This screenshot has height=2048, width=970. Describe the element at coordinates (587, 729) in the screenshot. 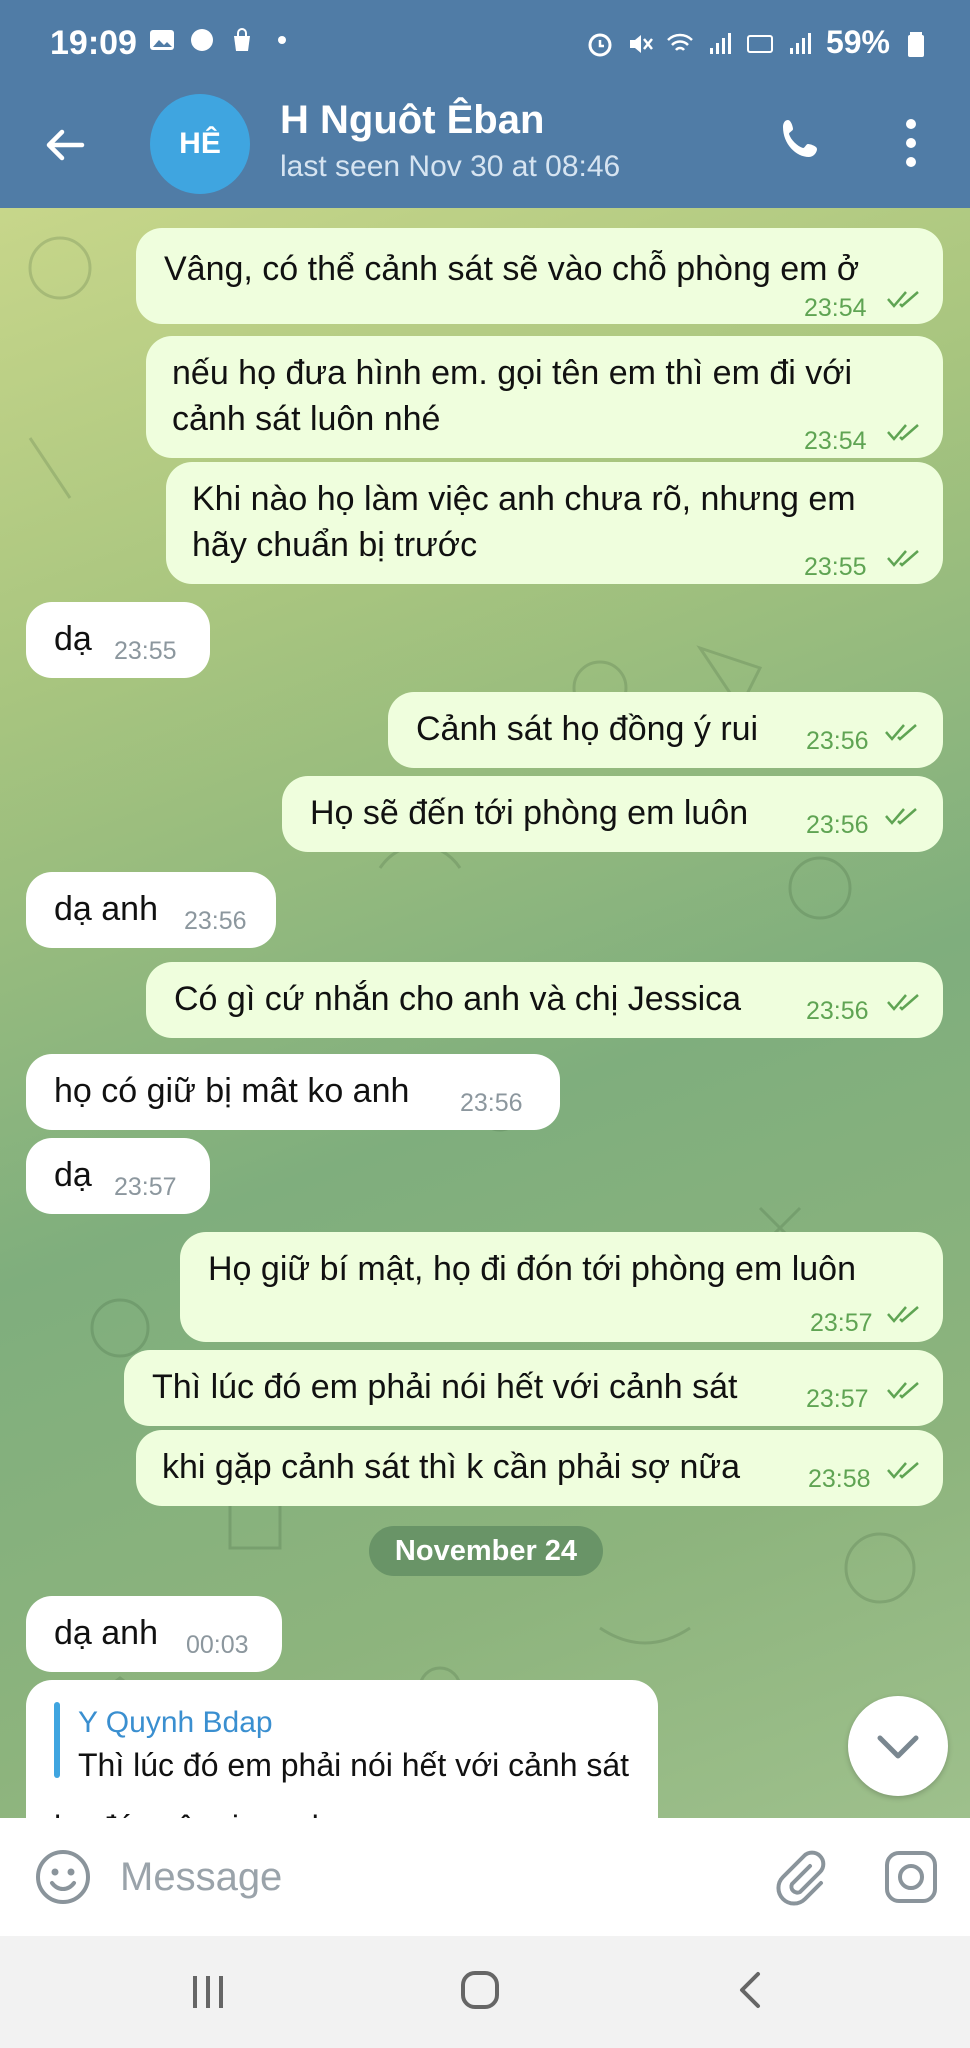

I see `message-text: Cảnh sát họ đồng ý rui` at that location.